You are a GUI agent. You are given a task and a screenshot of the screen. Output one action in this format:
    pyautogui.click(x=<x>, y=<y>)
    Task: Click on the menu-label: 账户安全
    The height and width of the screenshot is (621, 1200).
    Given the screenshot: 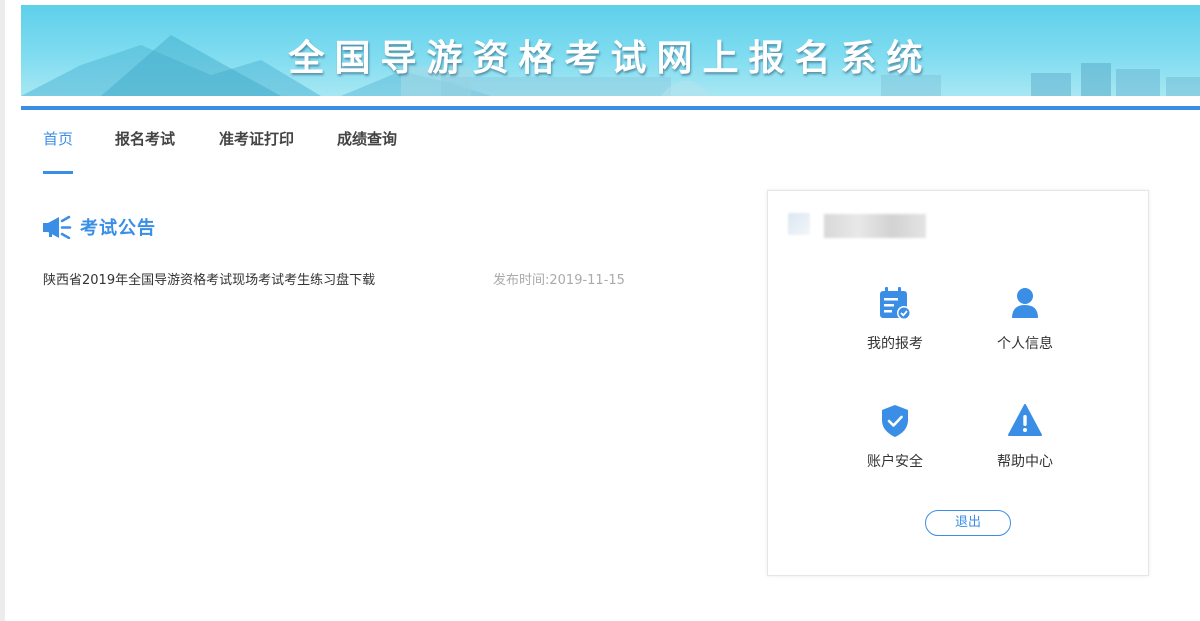 What is the action you would take?
    pyautogui.click(x=895, y=462)
    